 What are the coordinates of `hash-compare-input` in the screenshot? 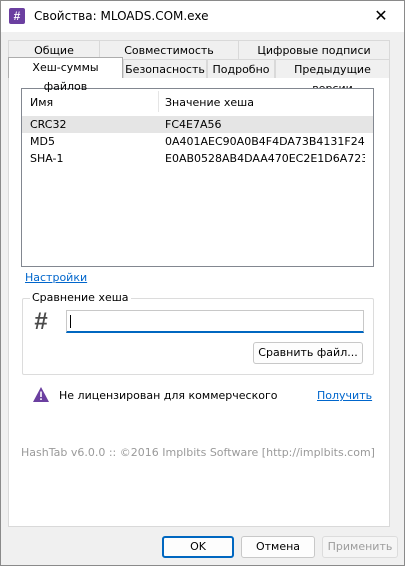 It's located at (215, 321).